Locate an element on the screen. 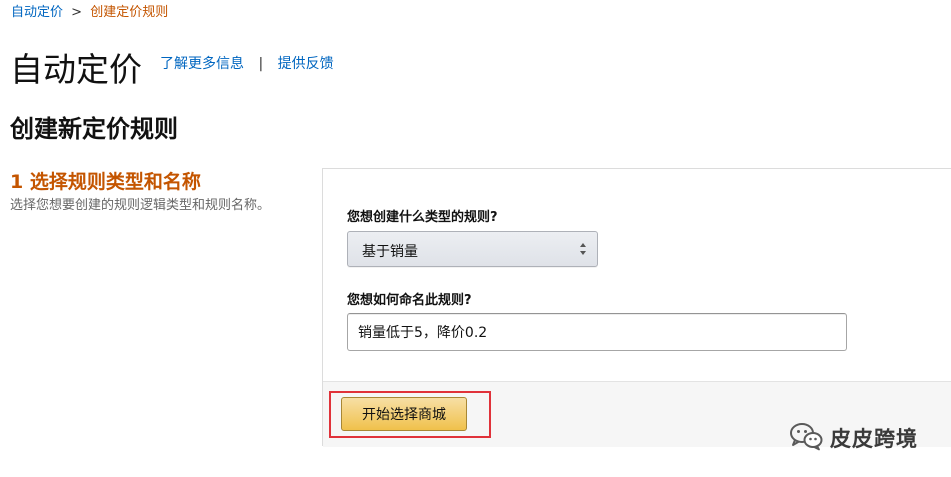 This screenshot has width=951, height=477. header-links: 了解更多信息 | 提供反馈 is located at coordinates (247, 64).